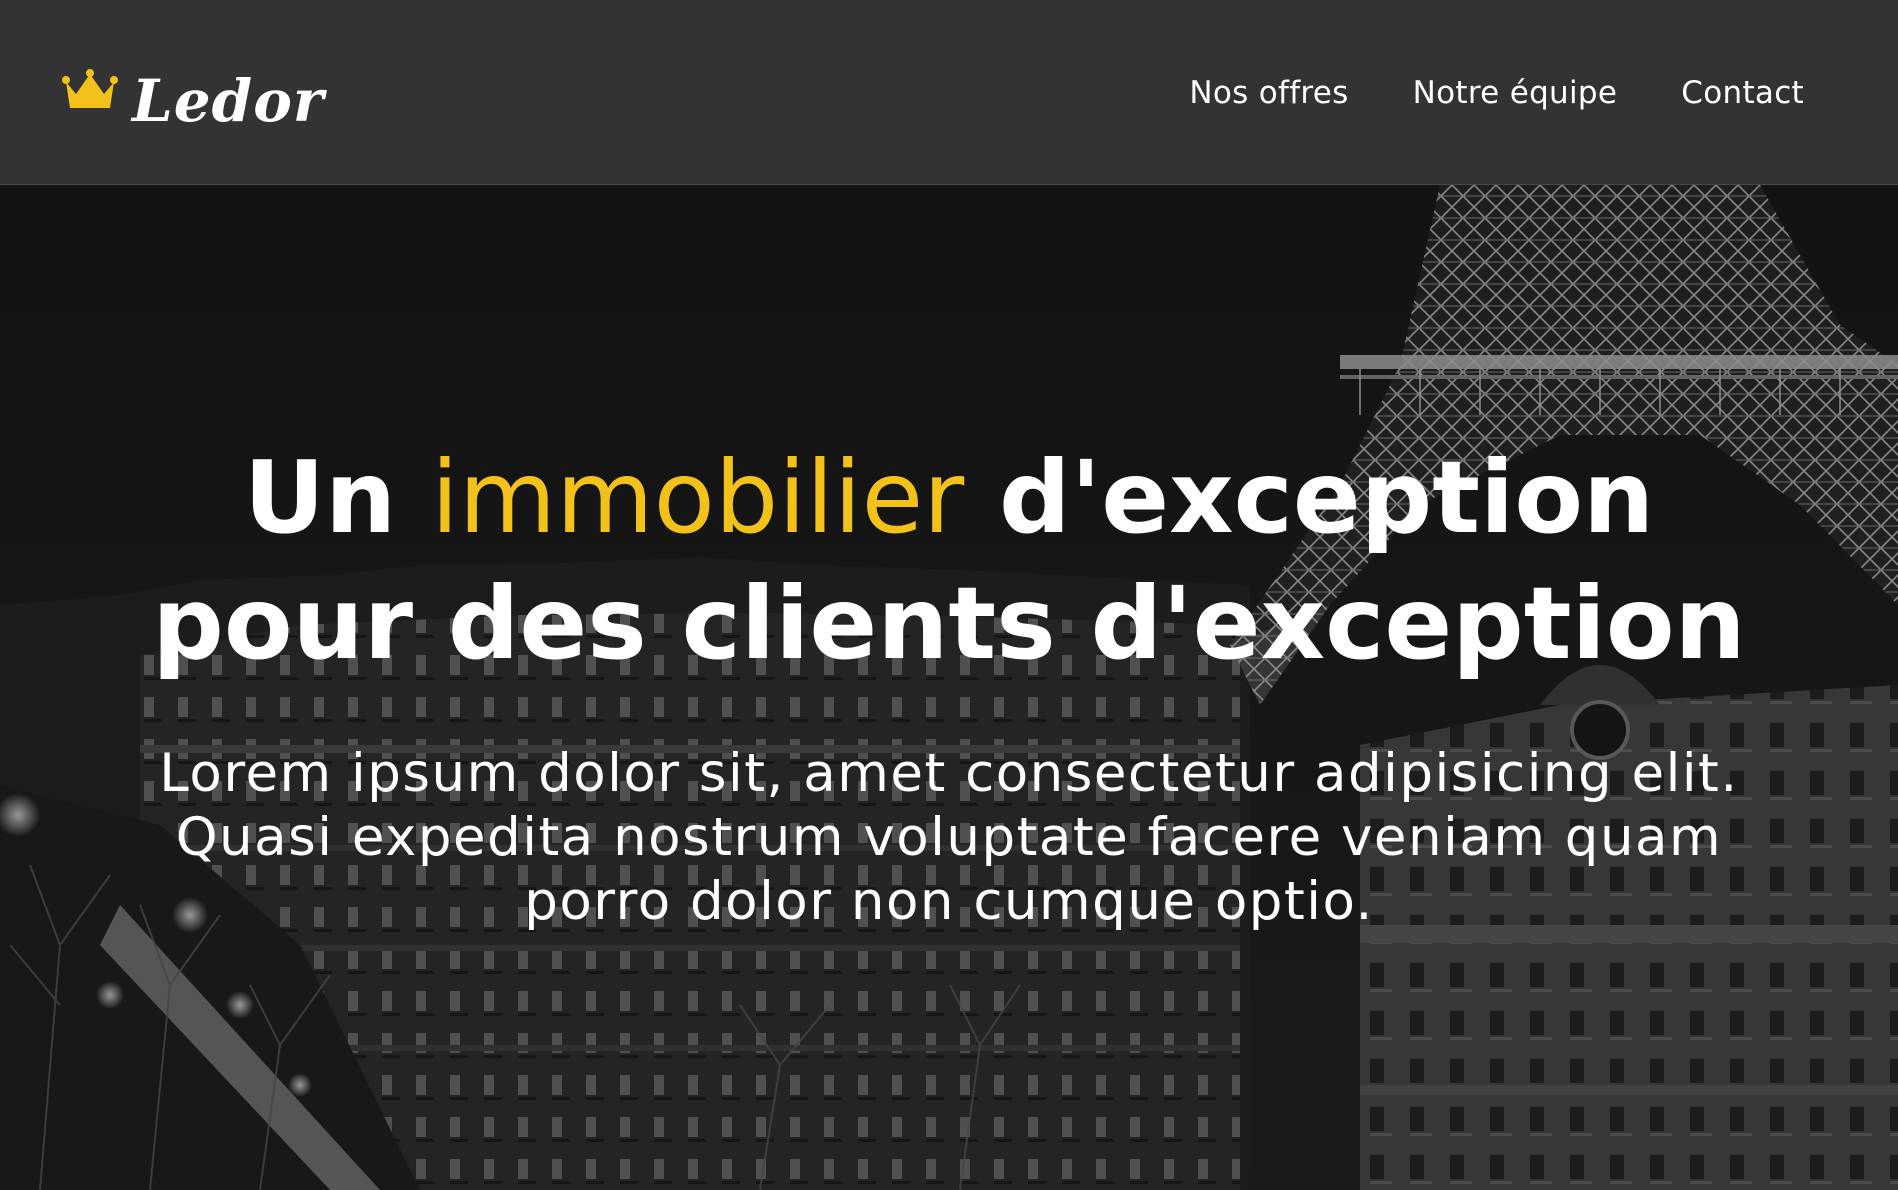 The image size is (1898, 1190). I want to click on crown-icon, so click(90, 88).